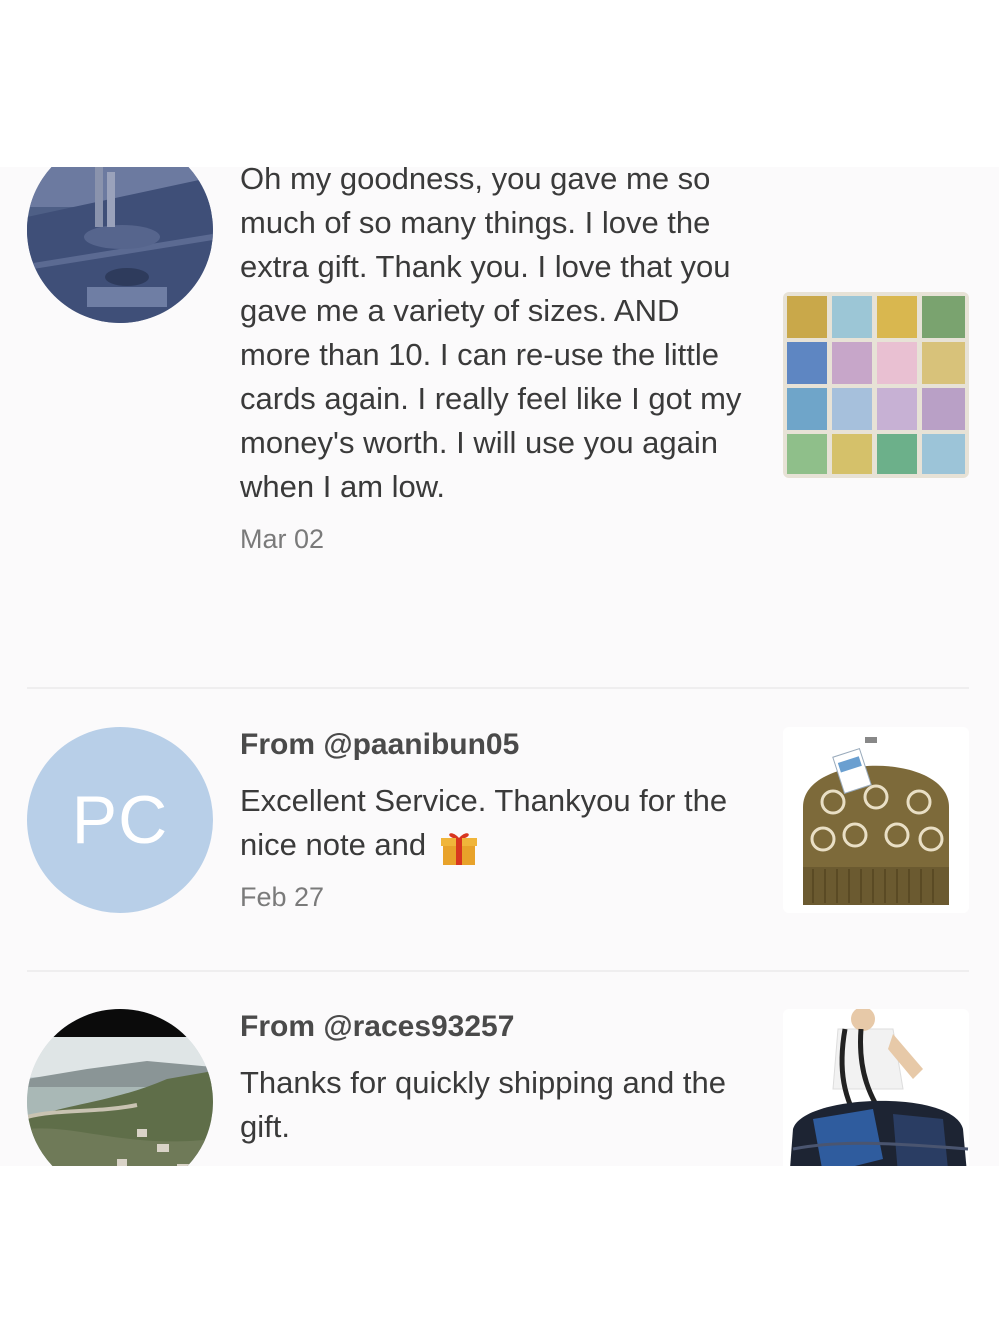 The image size is (999, 1333). I want to click on review-author: From @paanibun05, so click(495, 745).